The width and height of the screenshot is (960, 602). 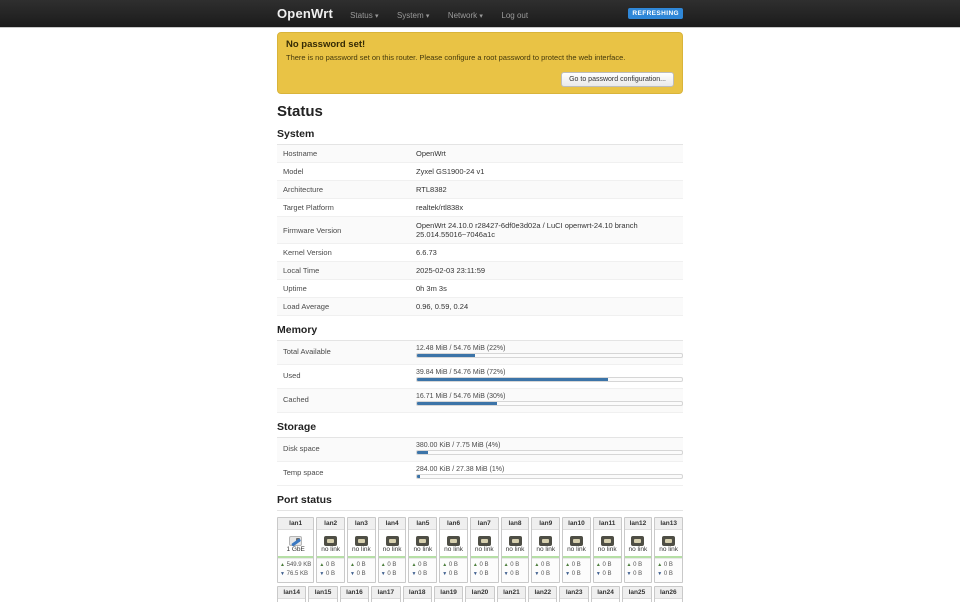 What do you see at coordinates (307, 351) in the screenshot?
I see `row-label: Total Available` at bounding box center [307, 351].